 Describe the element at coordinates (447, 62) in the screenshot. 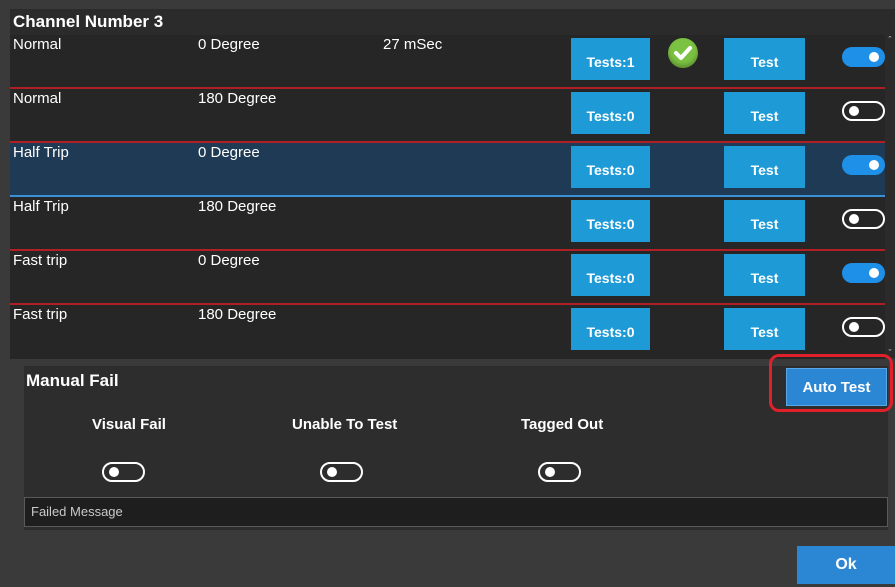

I see `test-row: Normal 0 Degree 27 mSec Tests:1 Test` at that location.